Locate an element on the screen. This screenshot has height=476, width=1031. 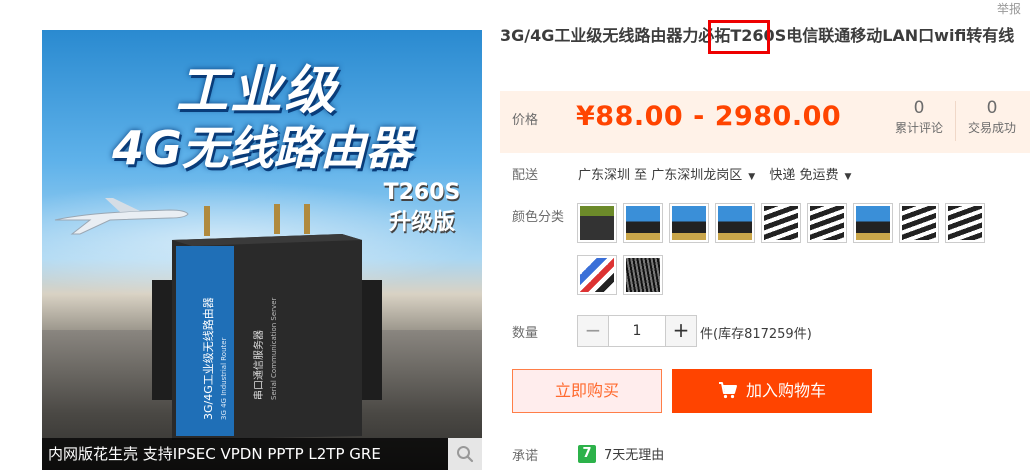
annotation-highlight-box is located at coordinates (739, 37).